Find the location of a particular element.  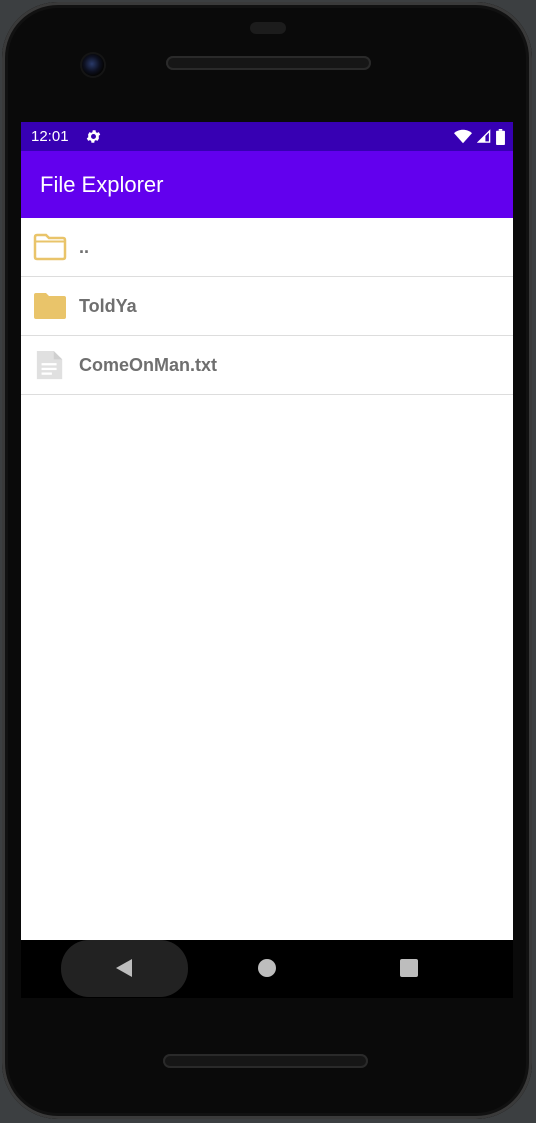

signal-icon is located at coordinates (484, 136).